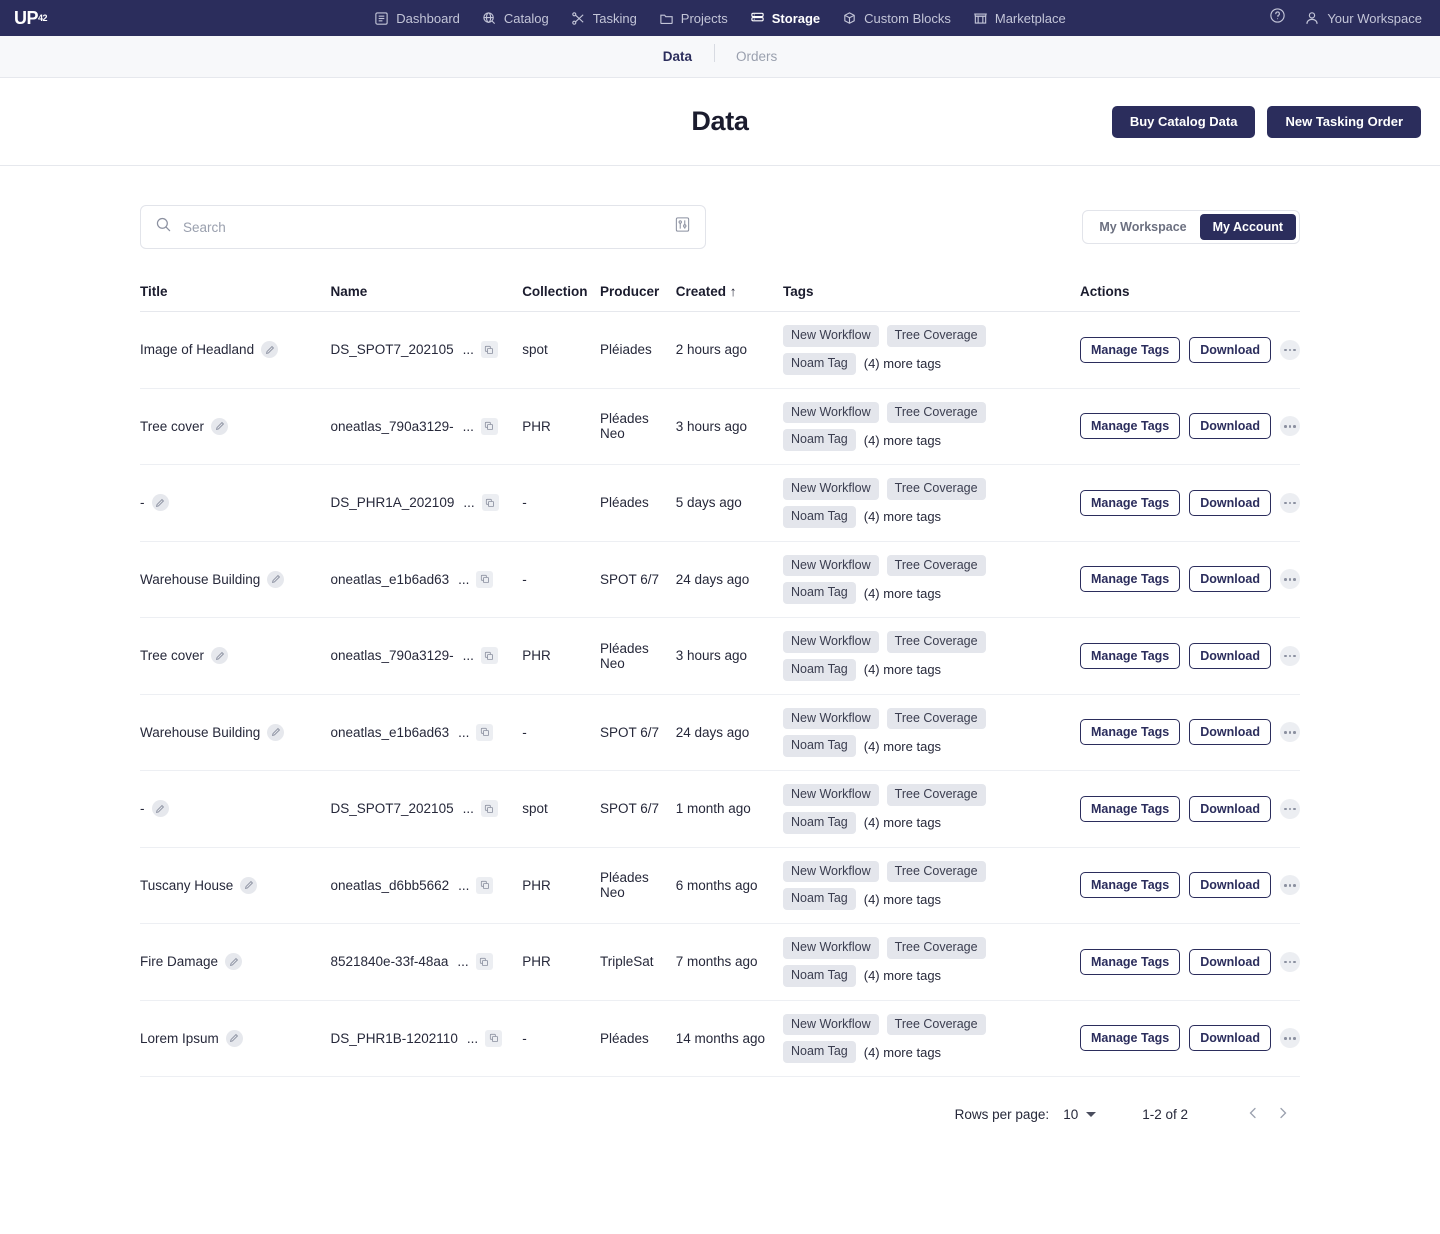 This screenshot has height=1234, width=1440. I want to click on search-input, so click(423, 227).